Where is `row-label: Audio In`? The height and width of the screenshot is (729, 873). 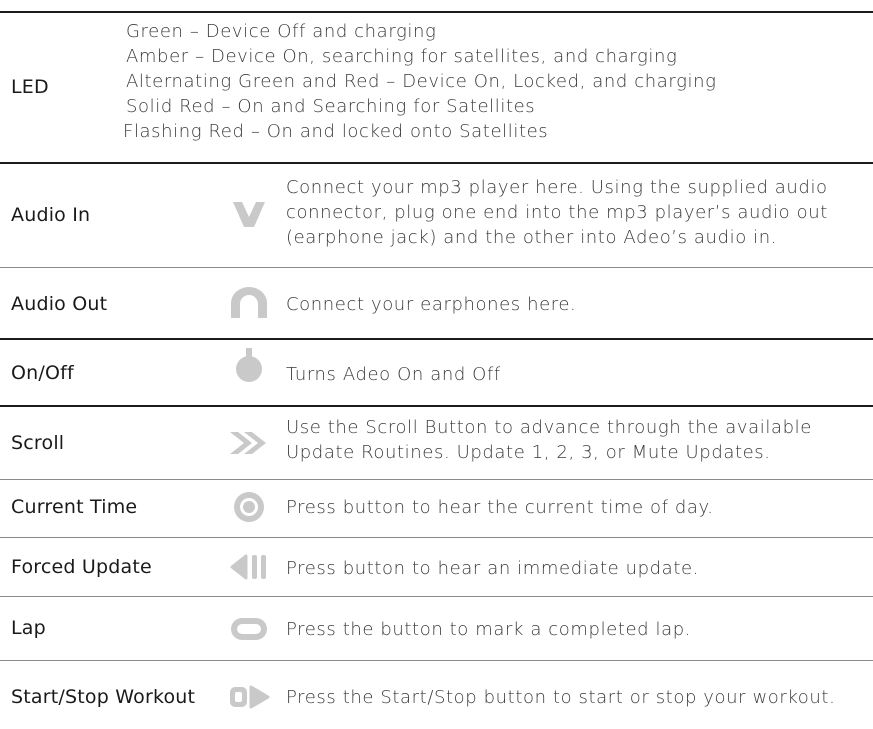 row-label: Audio In is located at coordinates (51, 215).